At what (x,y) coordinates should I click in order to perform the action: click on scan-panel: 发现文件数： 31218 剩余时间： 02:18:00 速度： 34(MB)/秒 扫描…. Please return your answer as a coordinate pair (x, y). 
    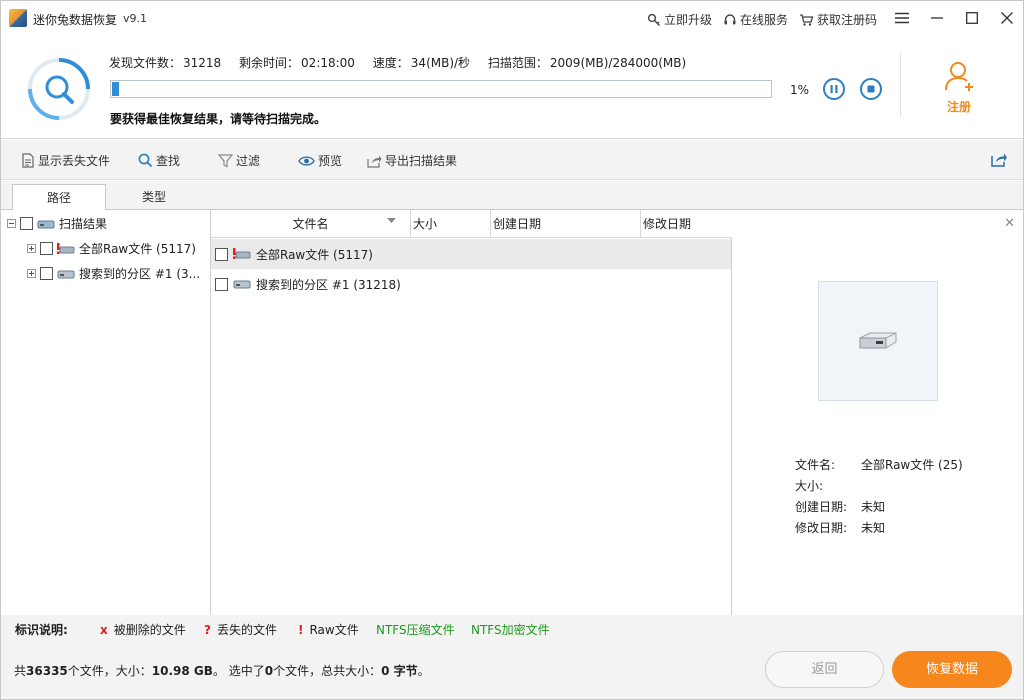
    Looking at the image, I should click on (512, 88).